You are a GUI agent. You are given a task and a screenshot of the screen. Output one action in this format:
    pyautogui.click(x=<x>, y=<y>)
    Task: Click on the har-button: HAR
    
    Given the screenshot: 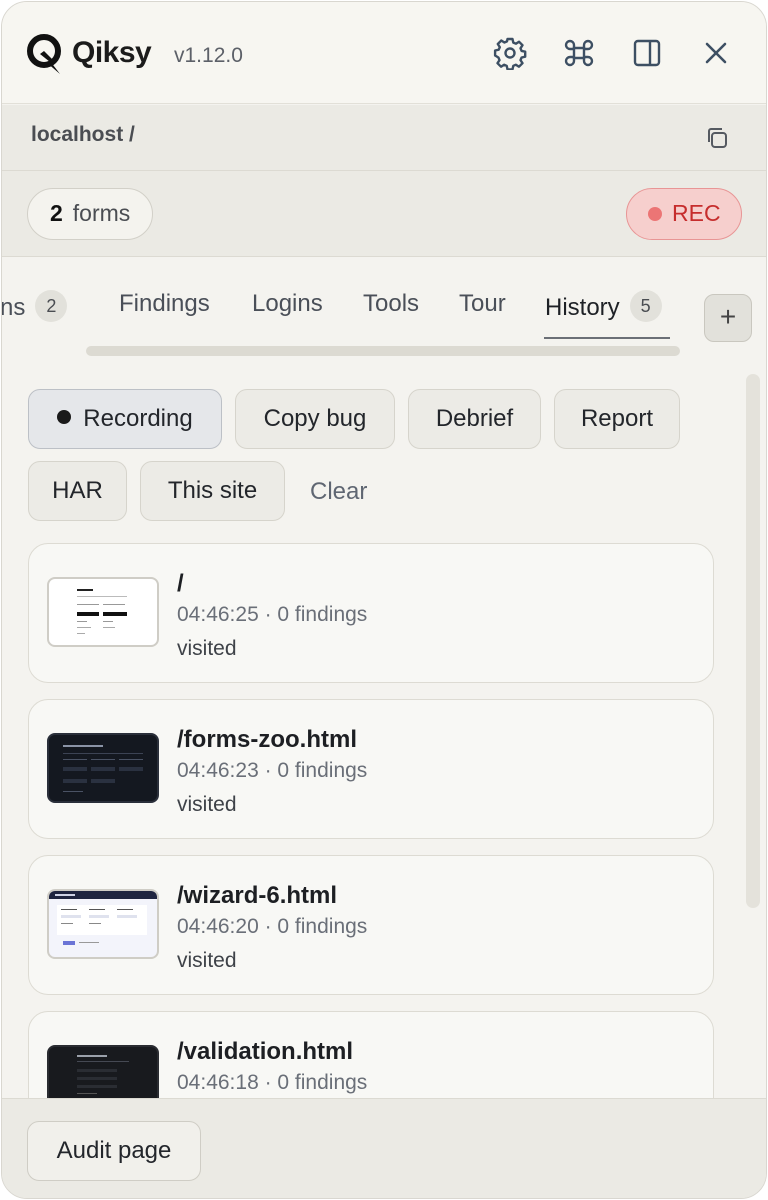 What is the action you would take?
    pyautogui.click(x=77, y=491)
    